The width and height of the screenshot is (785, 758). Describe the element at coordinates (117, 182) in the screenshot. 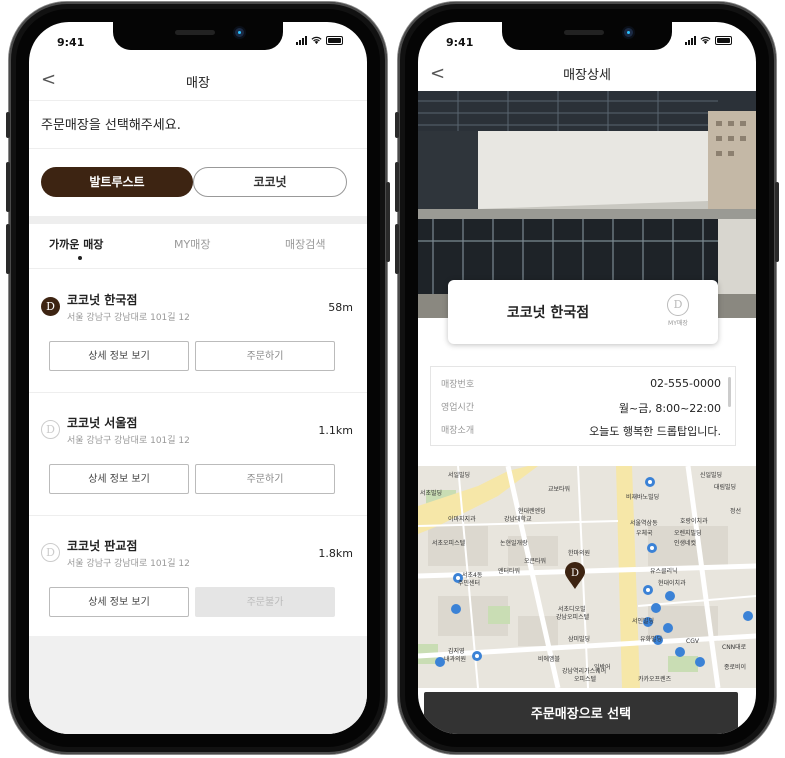

I see `brand-tab-baltrust: 발트루스트` at that location.